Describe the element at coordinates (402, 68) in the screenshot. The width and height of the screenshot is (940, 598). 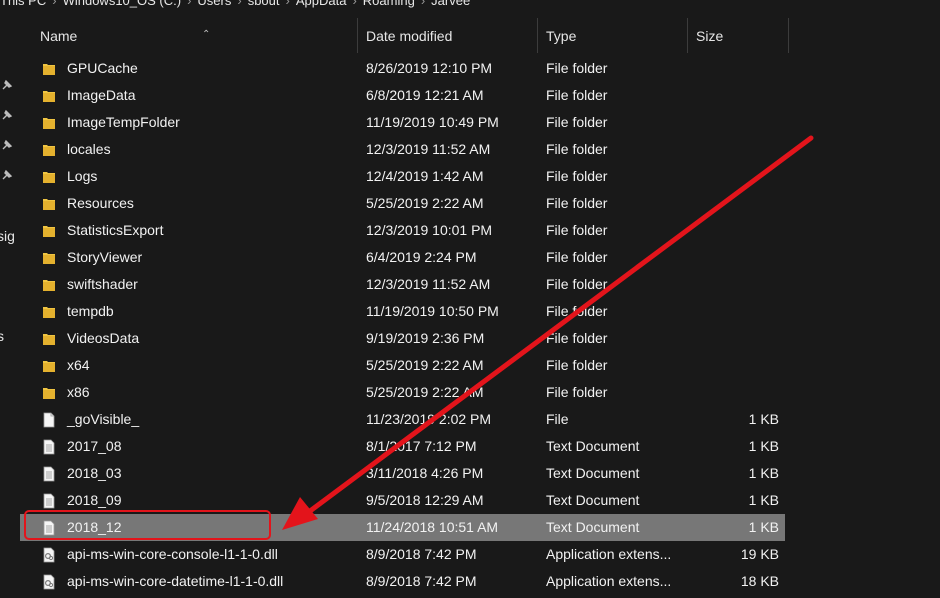
I see `table-row: GPUCache 8/26/2019 12:10 PM File folder` at that location.